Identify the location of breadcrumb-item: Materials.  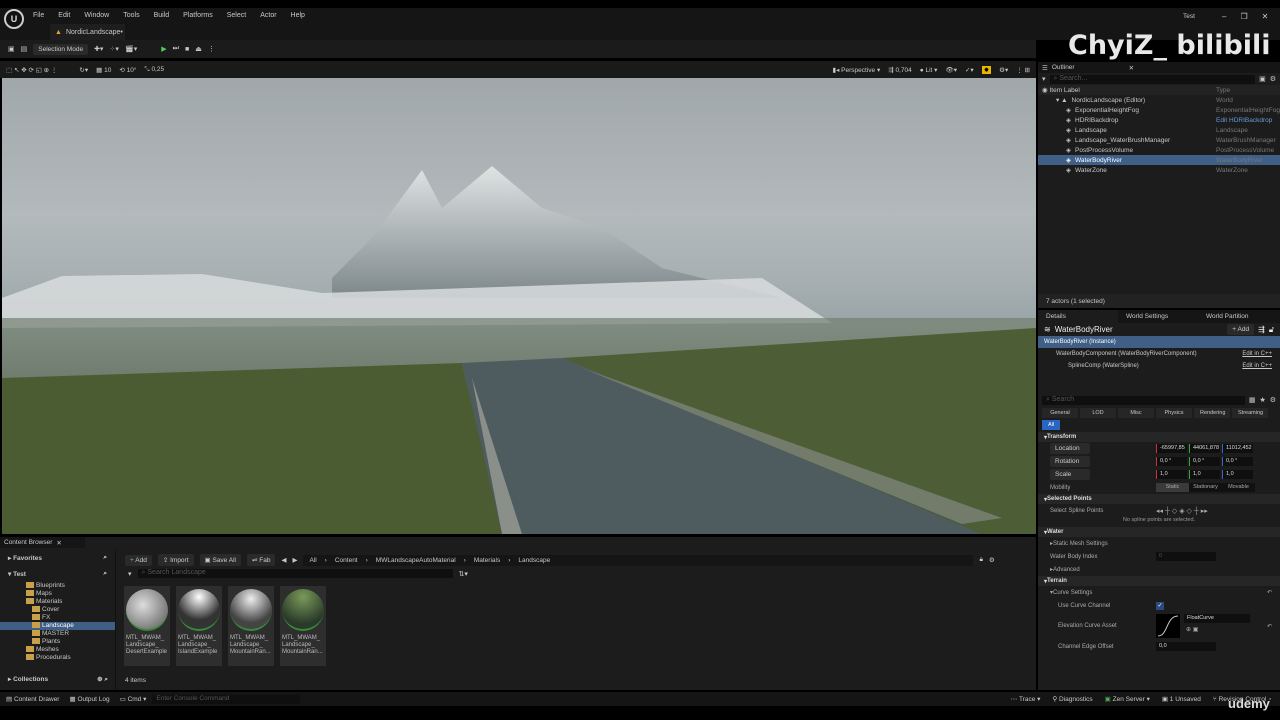
(487, 560).